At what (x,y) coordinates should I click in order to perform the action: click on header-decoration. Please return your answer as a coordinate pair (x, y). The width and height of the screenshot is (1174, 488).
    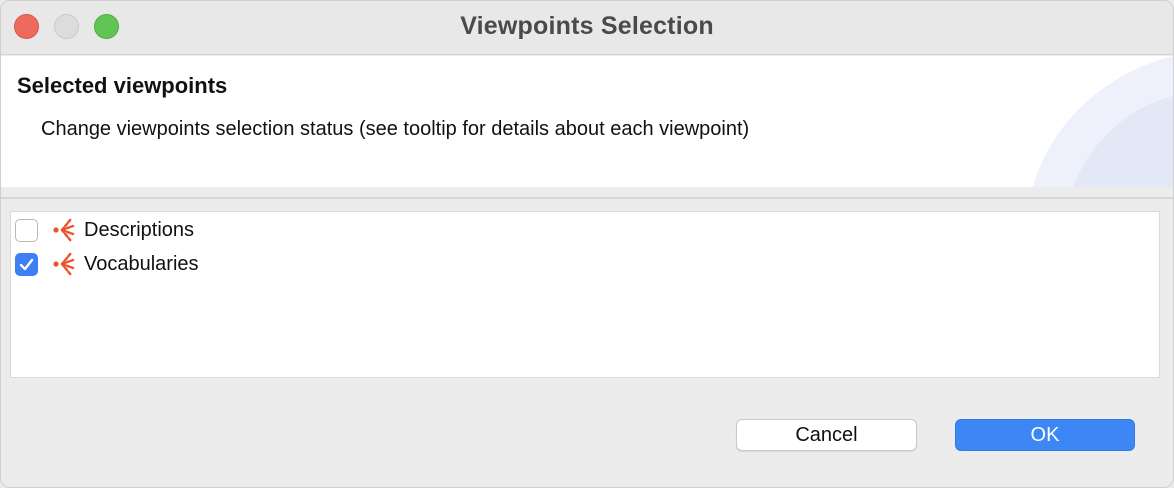
    Looking at the image, I should click on (1103, 121).